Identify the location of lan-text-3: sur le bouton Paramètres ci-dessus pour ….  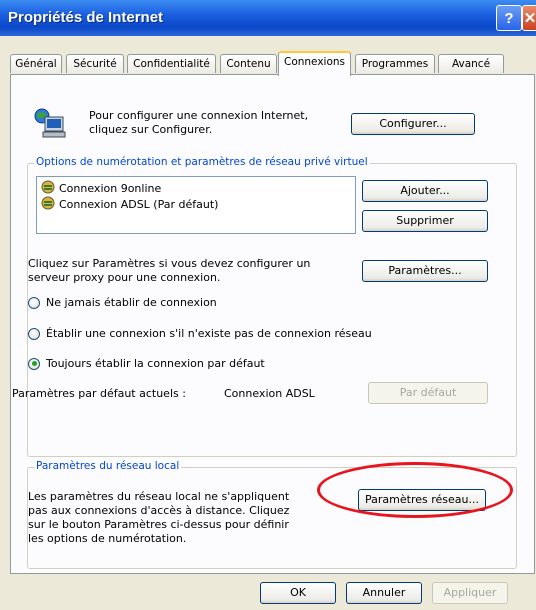
(158, 524).